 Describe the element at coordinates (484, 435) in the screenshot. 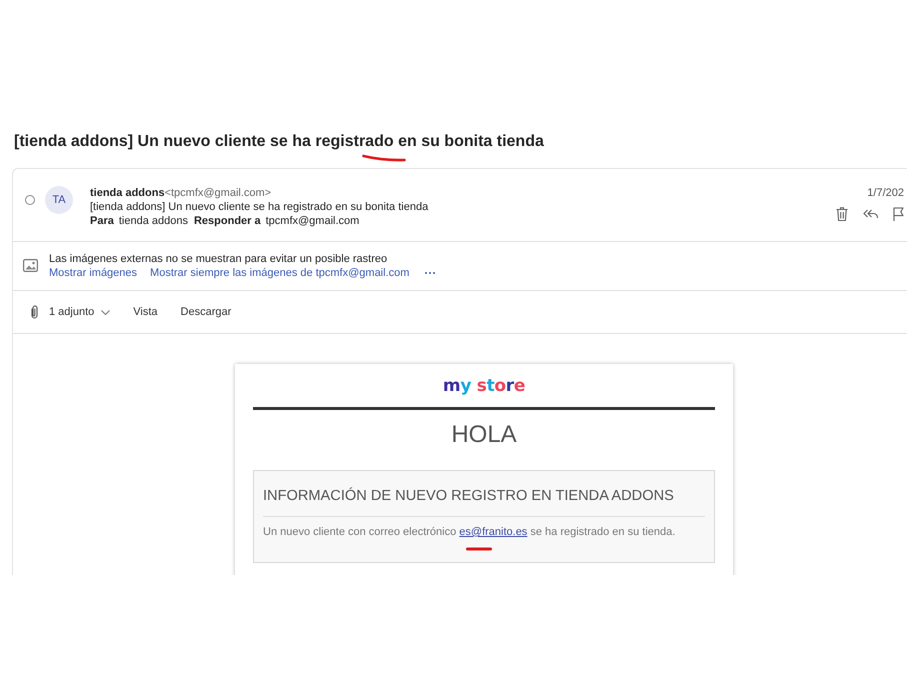

I see `greeting-heading: HOLA` at that location.